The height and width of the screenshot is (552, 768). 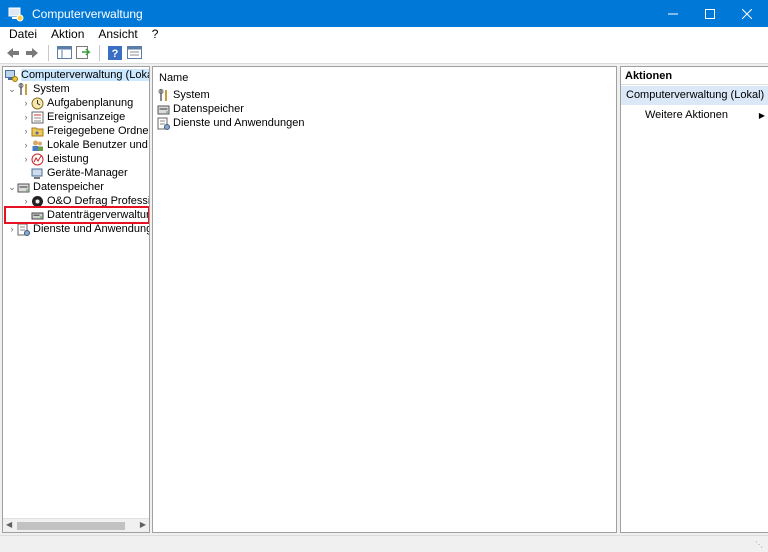 I want to click on tree-item-datenspeicher: ⌄ Datenspeicher, so click(x=55, y=187).